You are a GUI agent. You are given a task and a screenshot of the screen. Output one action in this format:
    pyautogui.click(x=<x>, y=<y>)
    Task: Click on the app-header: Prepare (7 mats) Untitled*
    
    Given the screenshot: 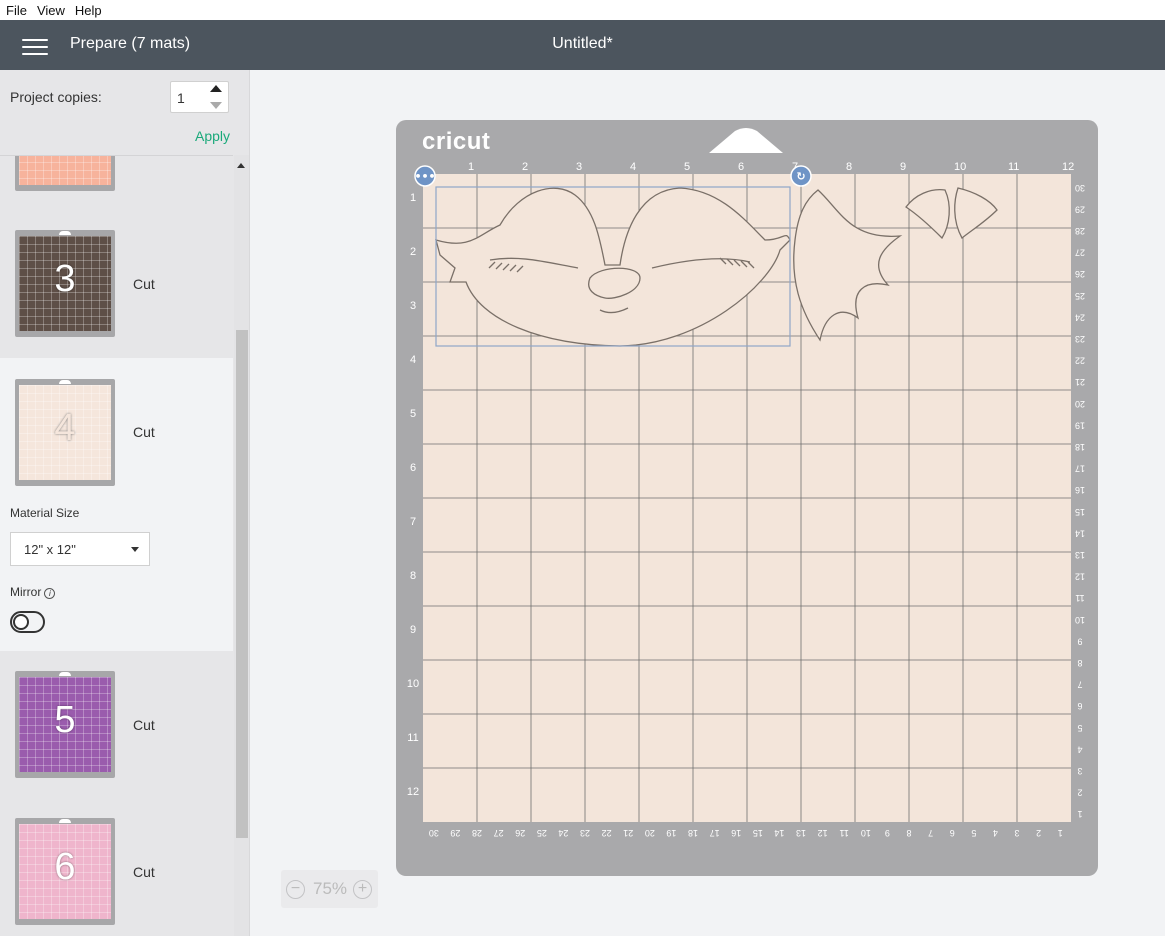 What is the action you would take?
    pyautogui.click(x=582, y=45)
    